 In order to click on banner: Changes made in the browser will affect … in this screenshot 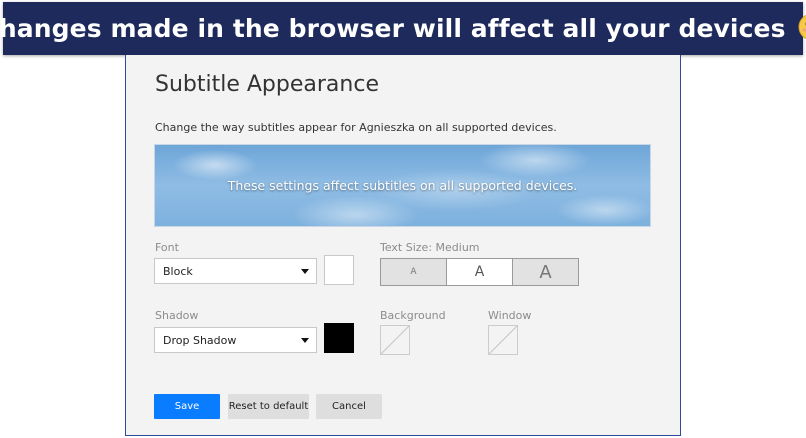, I will do `click(403, 28)`.